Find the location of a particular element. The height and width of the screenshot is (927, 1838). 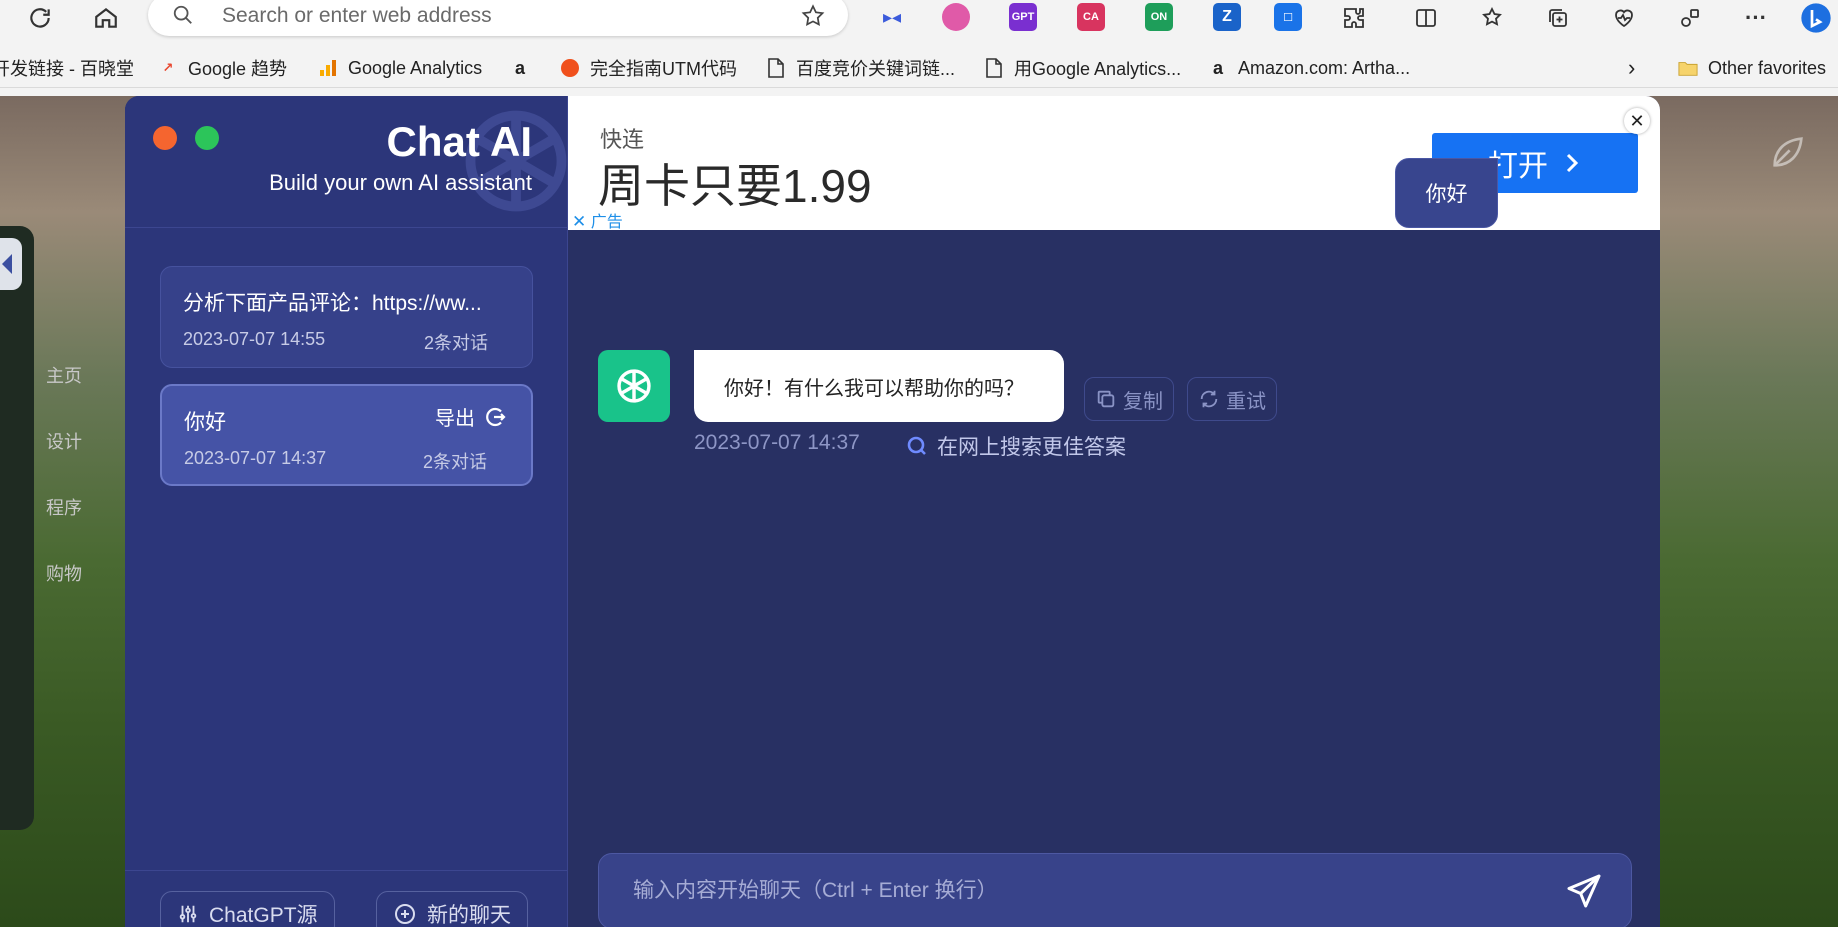

export-button: 导出 is located at coordinates (471, 416).